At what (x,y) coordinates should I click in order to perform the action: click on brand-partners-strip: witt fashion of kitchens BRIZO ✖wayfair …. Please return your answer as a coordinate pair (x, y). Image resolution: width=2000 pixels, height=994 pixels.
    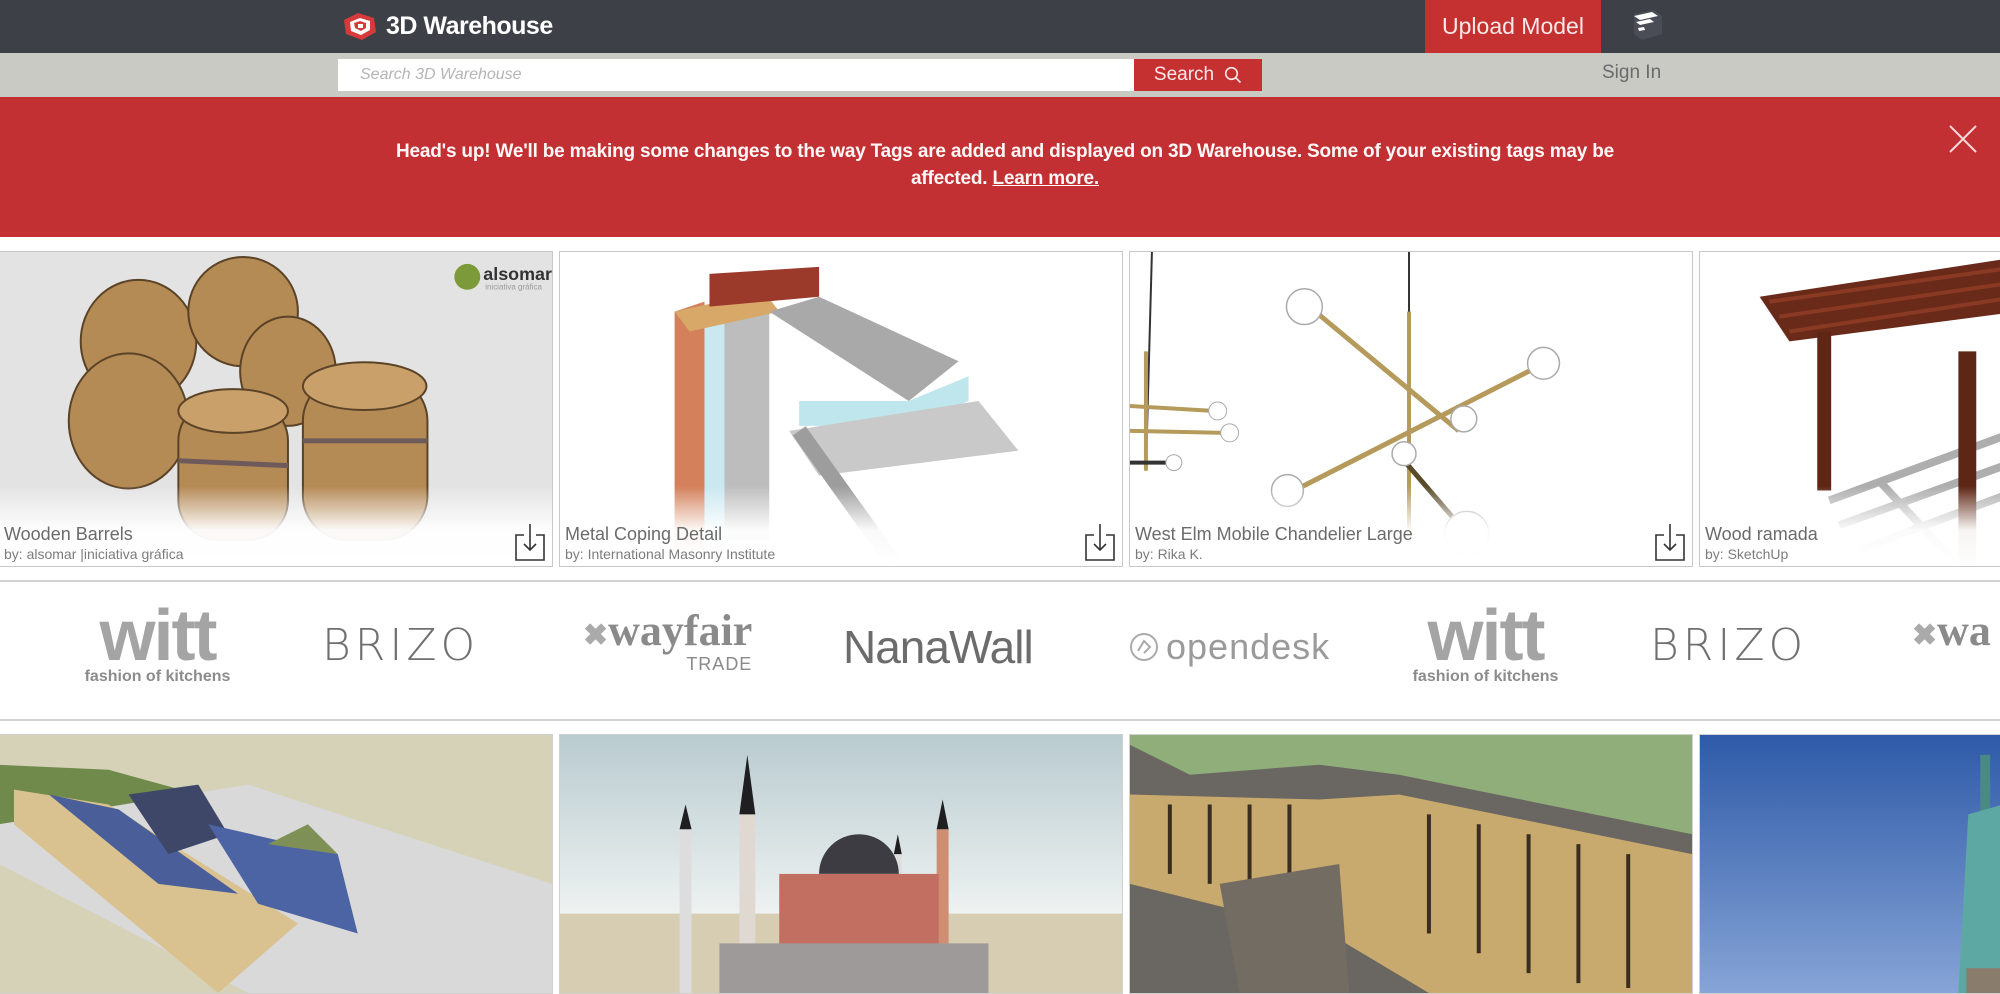
    Looking at the image, I should click on (1000, 650).